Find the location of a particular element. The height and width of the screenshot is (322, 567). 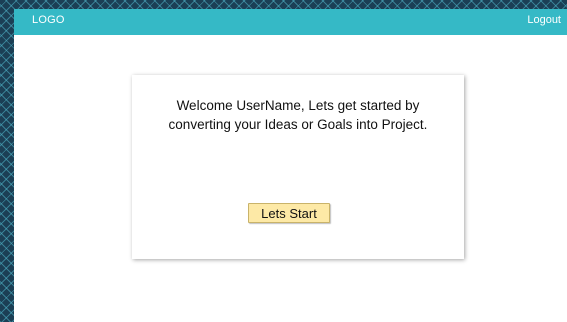

logout-link: Logout is located at coordinates (544, 20).